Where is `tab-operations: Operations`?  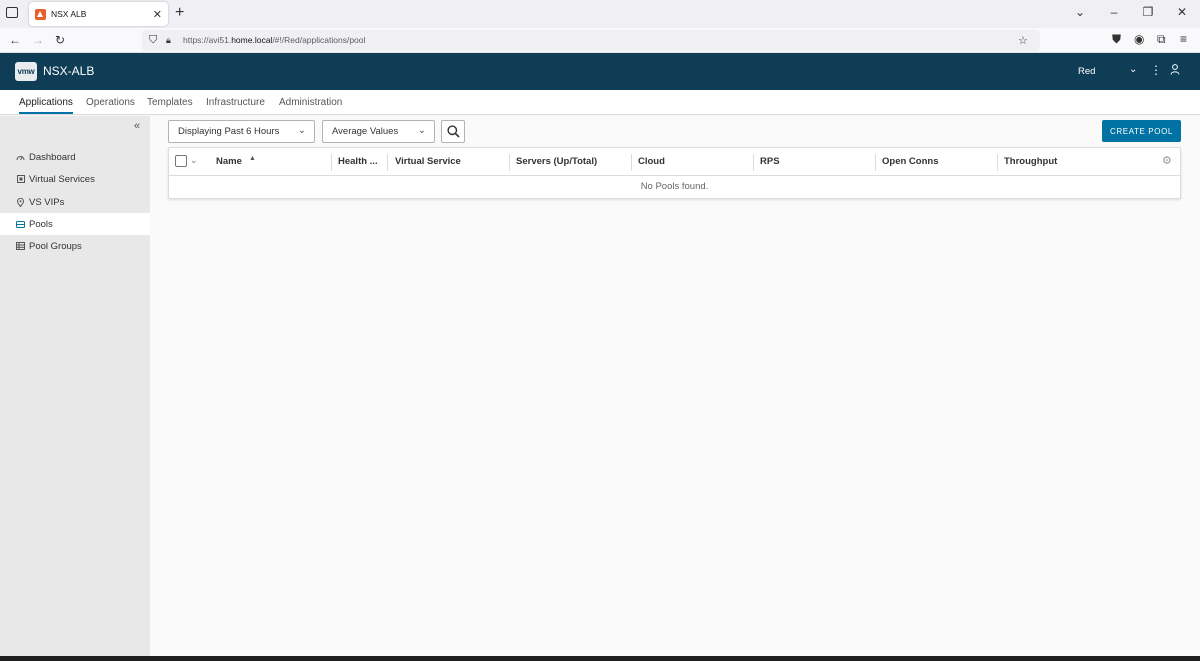 tab-operations: Operations is located at coordinates (110, 102).